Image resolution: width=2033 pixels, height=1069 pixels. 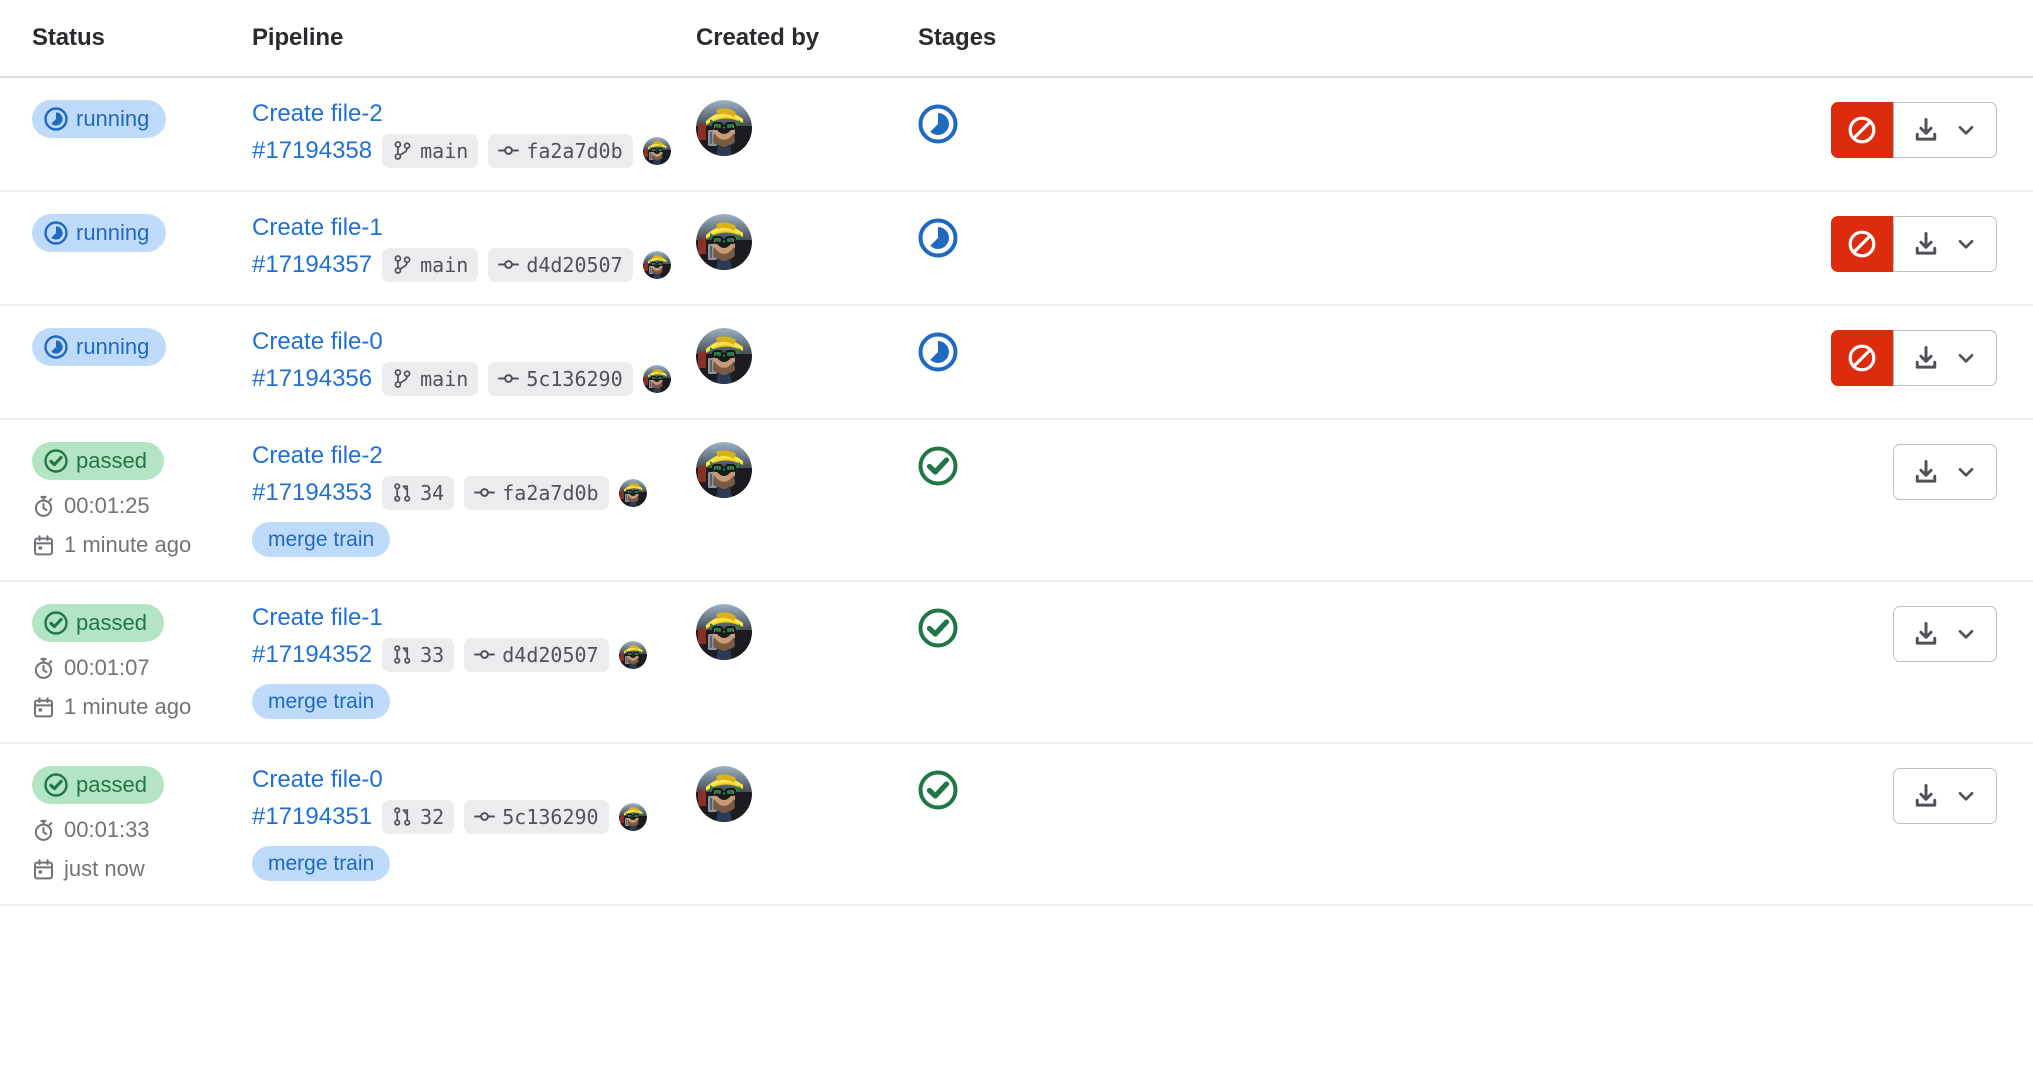 I want to click on pipeline-id-link: #17194357, so click(x=312, y=265).